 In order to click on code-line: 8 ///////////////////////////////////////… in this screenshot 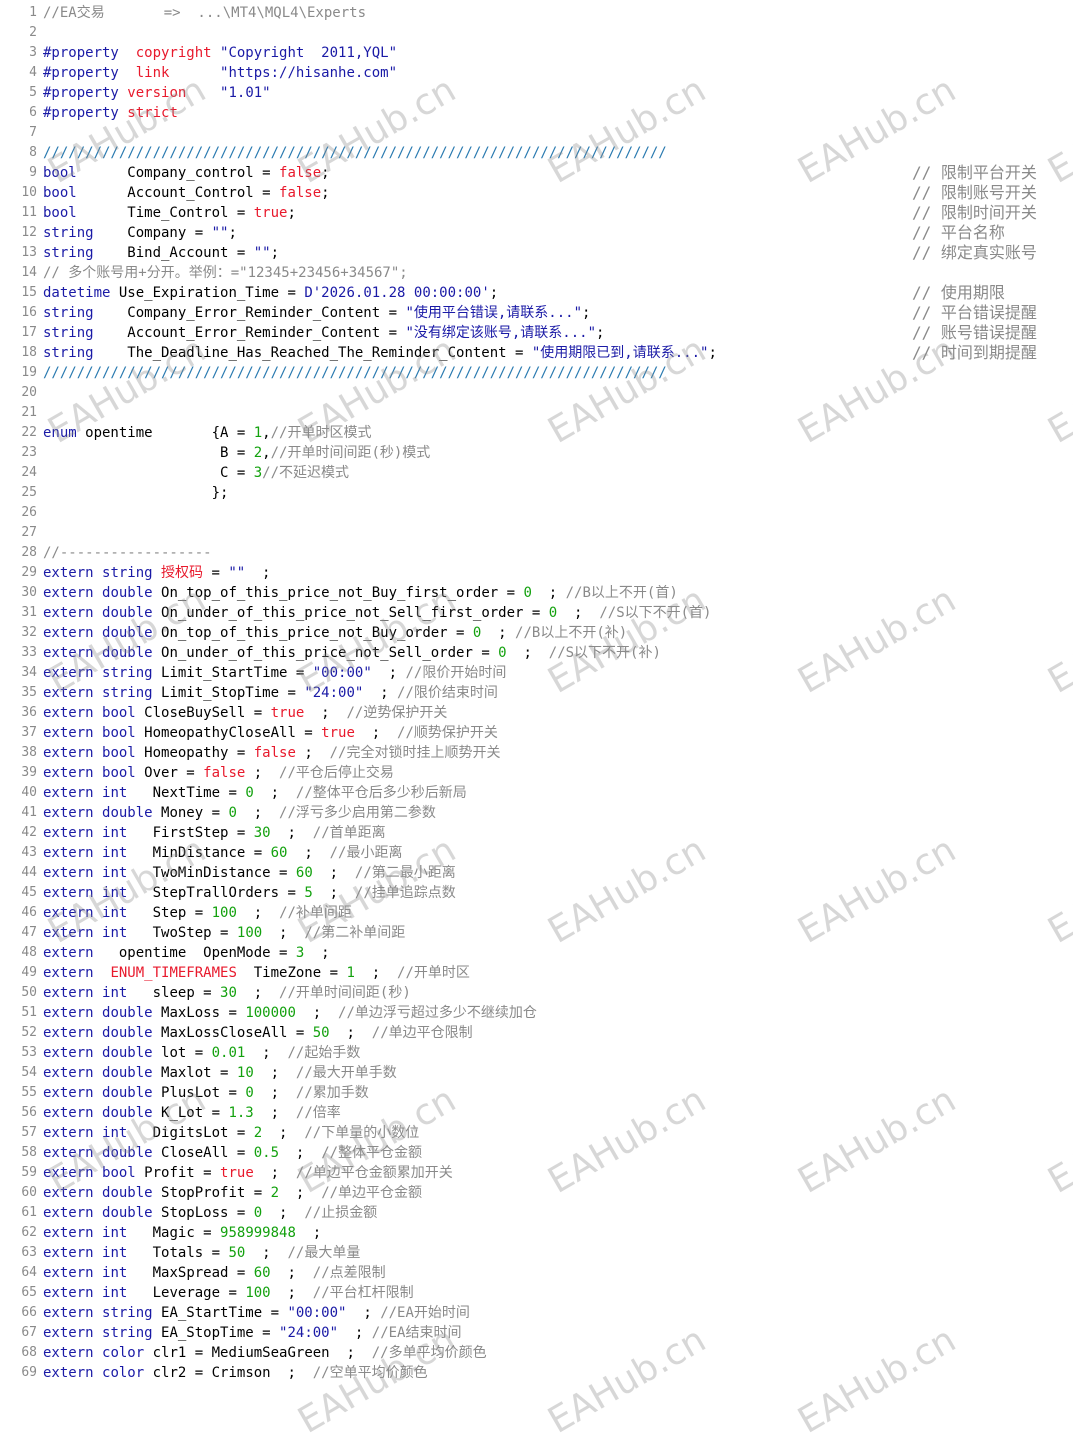, I will do `click(536, 153)`.